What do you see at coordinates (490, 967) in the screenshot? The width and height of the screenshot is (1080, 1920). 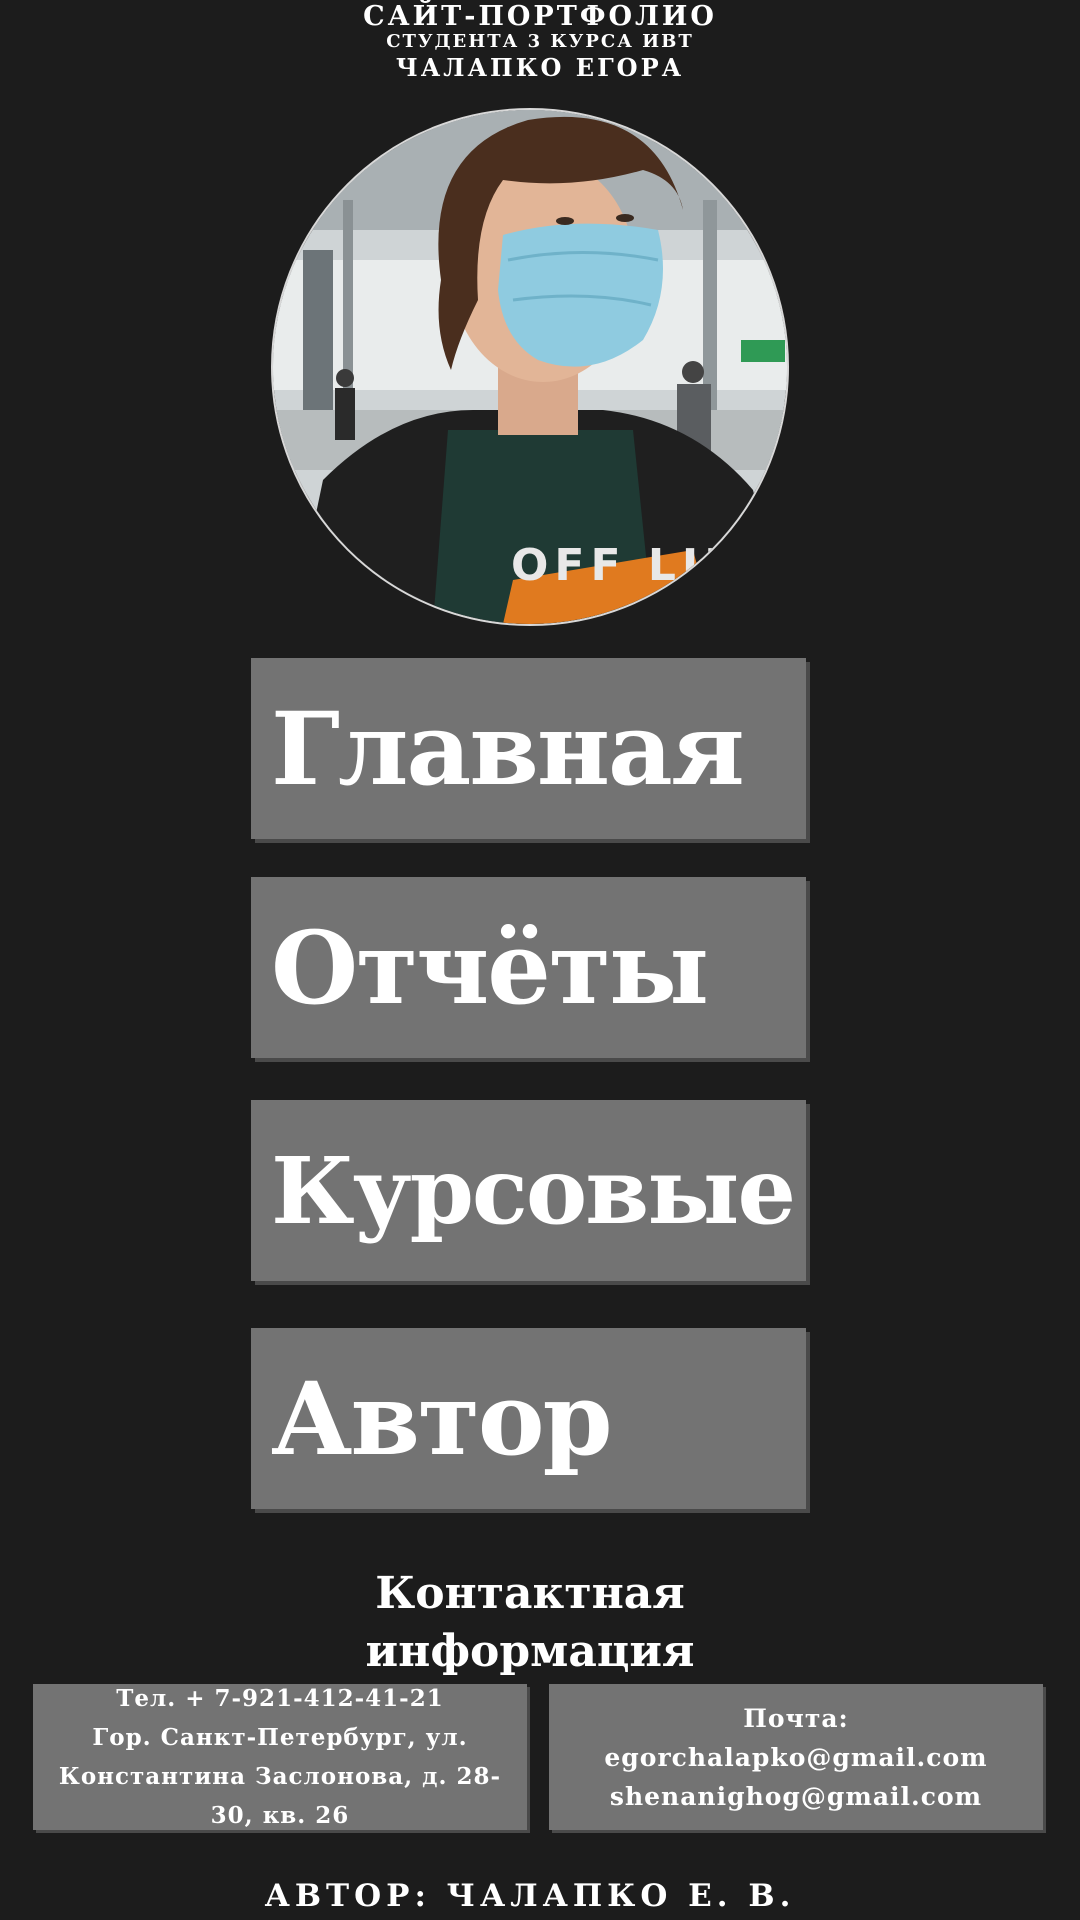 I see `nav-button-reports-label: Отчёты` at bounding box center [490, 967].